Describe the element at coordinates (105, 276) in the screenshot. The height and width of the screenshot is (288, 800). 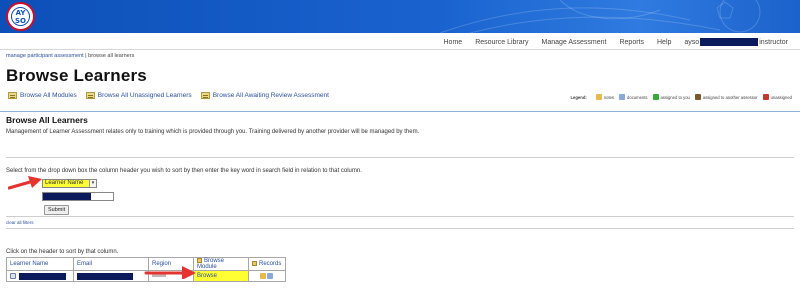
I see `redacted-email` at that location.